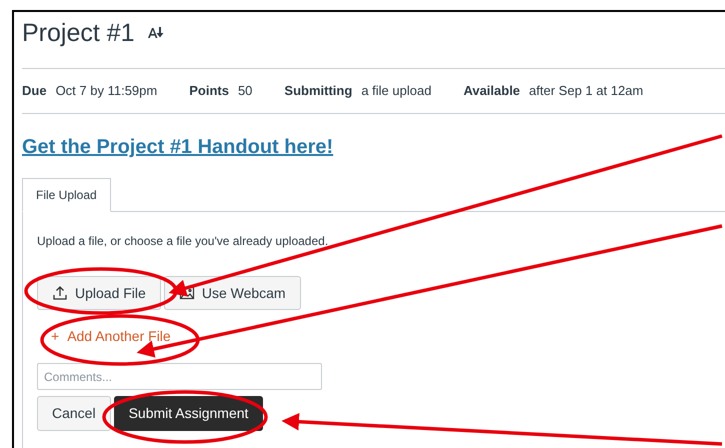 The image size is (725, 448). I want to click on webcam-button: Use Webcam, so click(232, 293).